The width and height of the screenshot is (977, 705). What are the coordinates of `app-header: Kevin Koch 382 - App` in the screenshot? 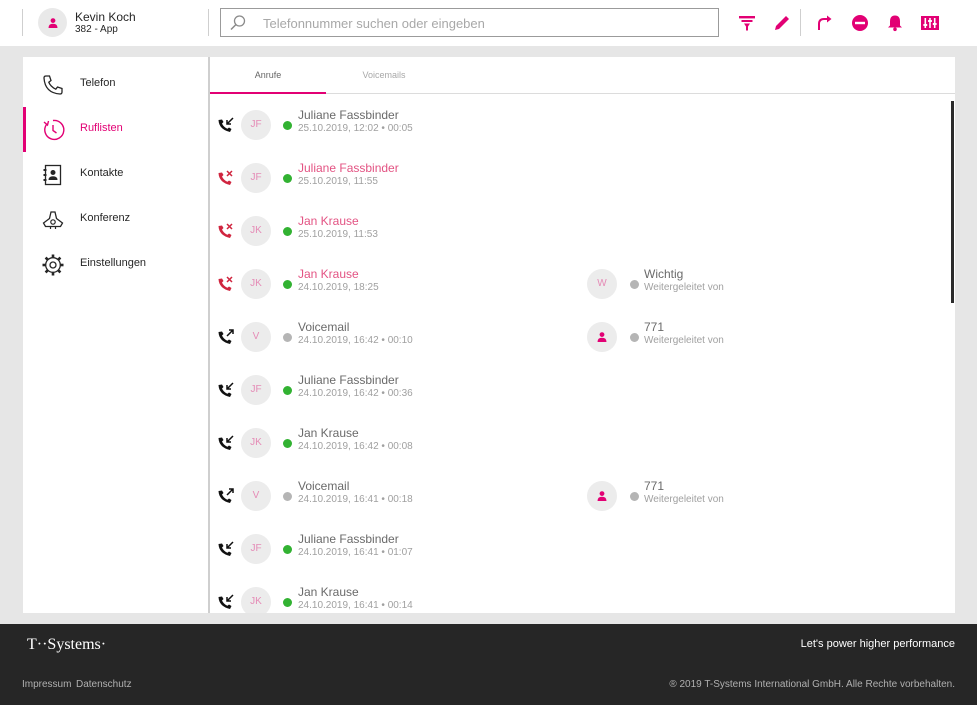 It's located at (488, 23).